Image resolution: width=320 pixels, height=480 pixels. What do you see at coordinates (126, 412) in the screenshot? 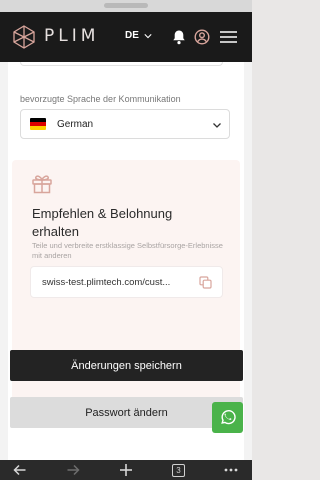
I see `change-password-button: Passwort ändern` at bounding box center [126, 412].